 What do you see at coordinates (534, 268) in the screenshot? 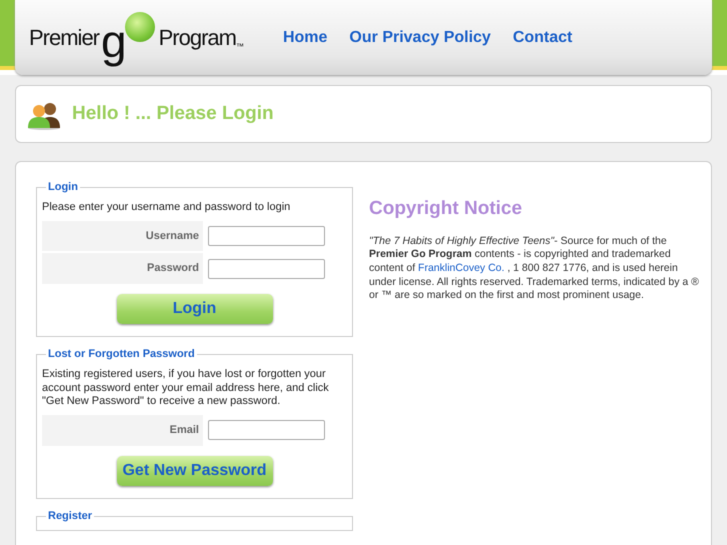
I see `copyright-text: "The 7 Habits of Highly Effective Teens"- Source for much of the Premier Go Program contents - is copyrighted and trademarked content of FranklinCovey Co. , 1 800 827 1776, and is used herein under license. All rights reserved. Trademarked terms, indicated by a ® or ™ are so marked on the first and most prominent usage.` at bounding box center [534, 268].